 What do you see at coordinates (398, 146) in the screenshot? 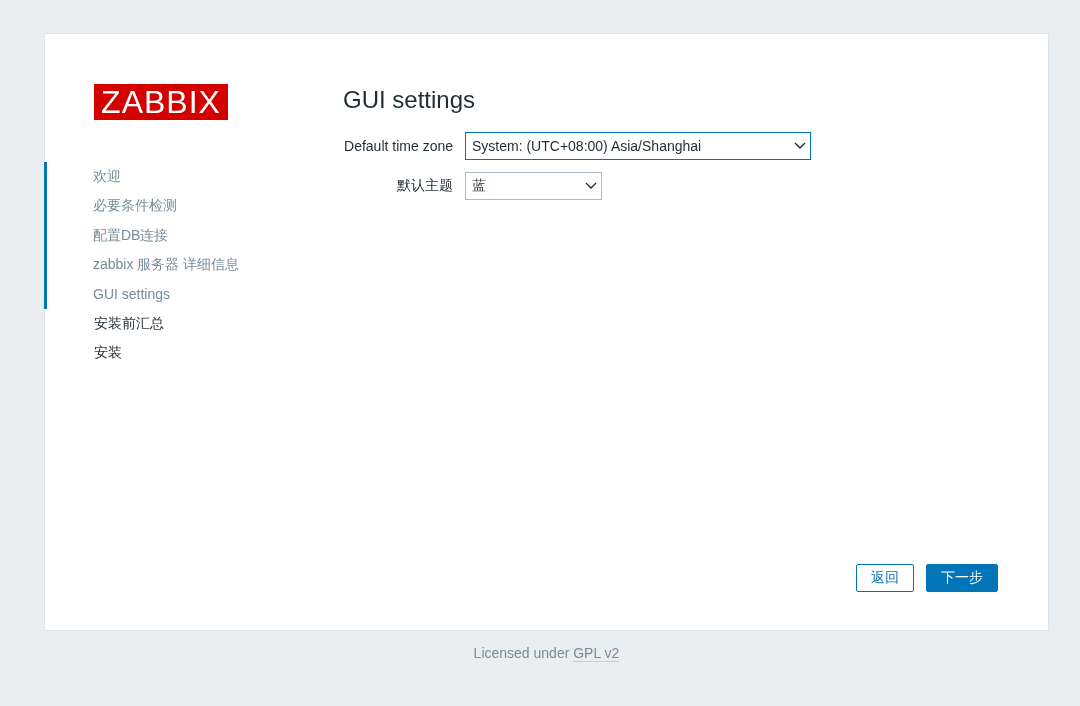
I see `field-label: Default time zone` at bounding box center [398, 146].